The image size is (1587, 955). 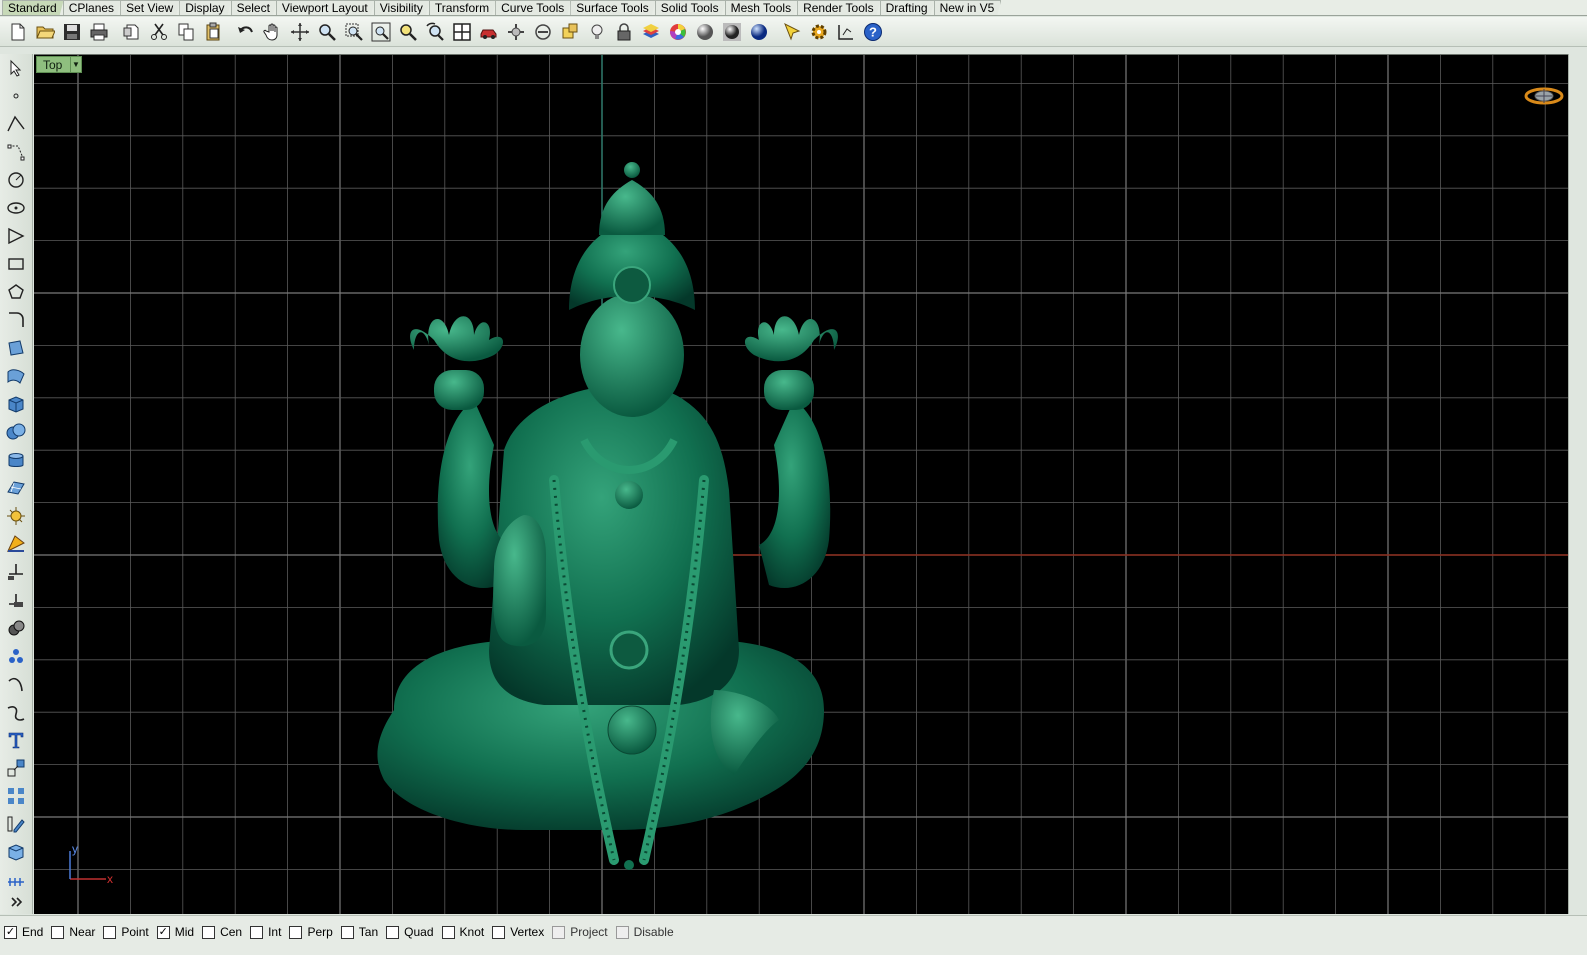 I want to click on four-viewports-icon, so click(x=461, y=31).